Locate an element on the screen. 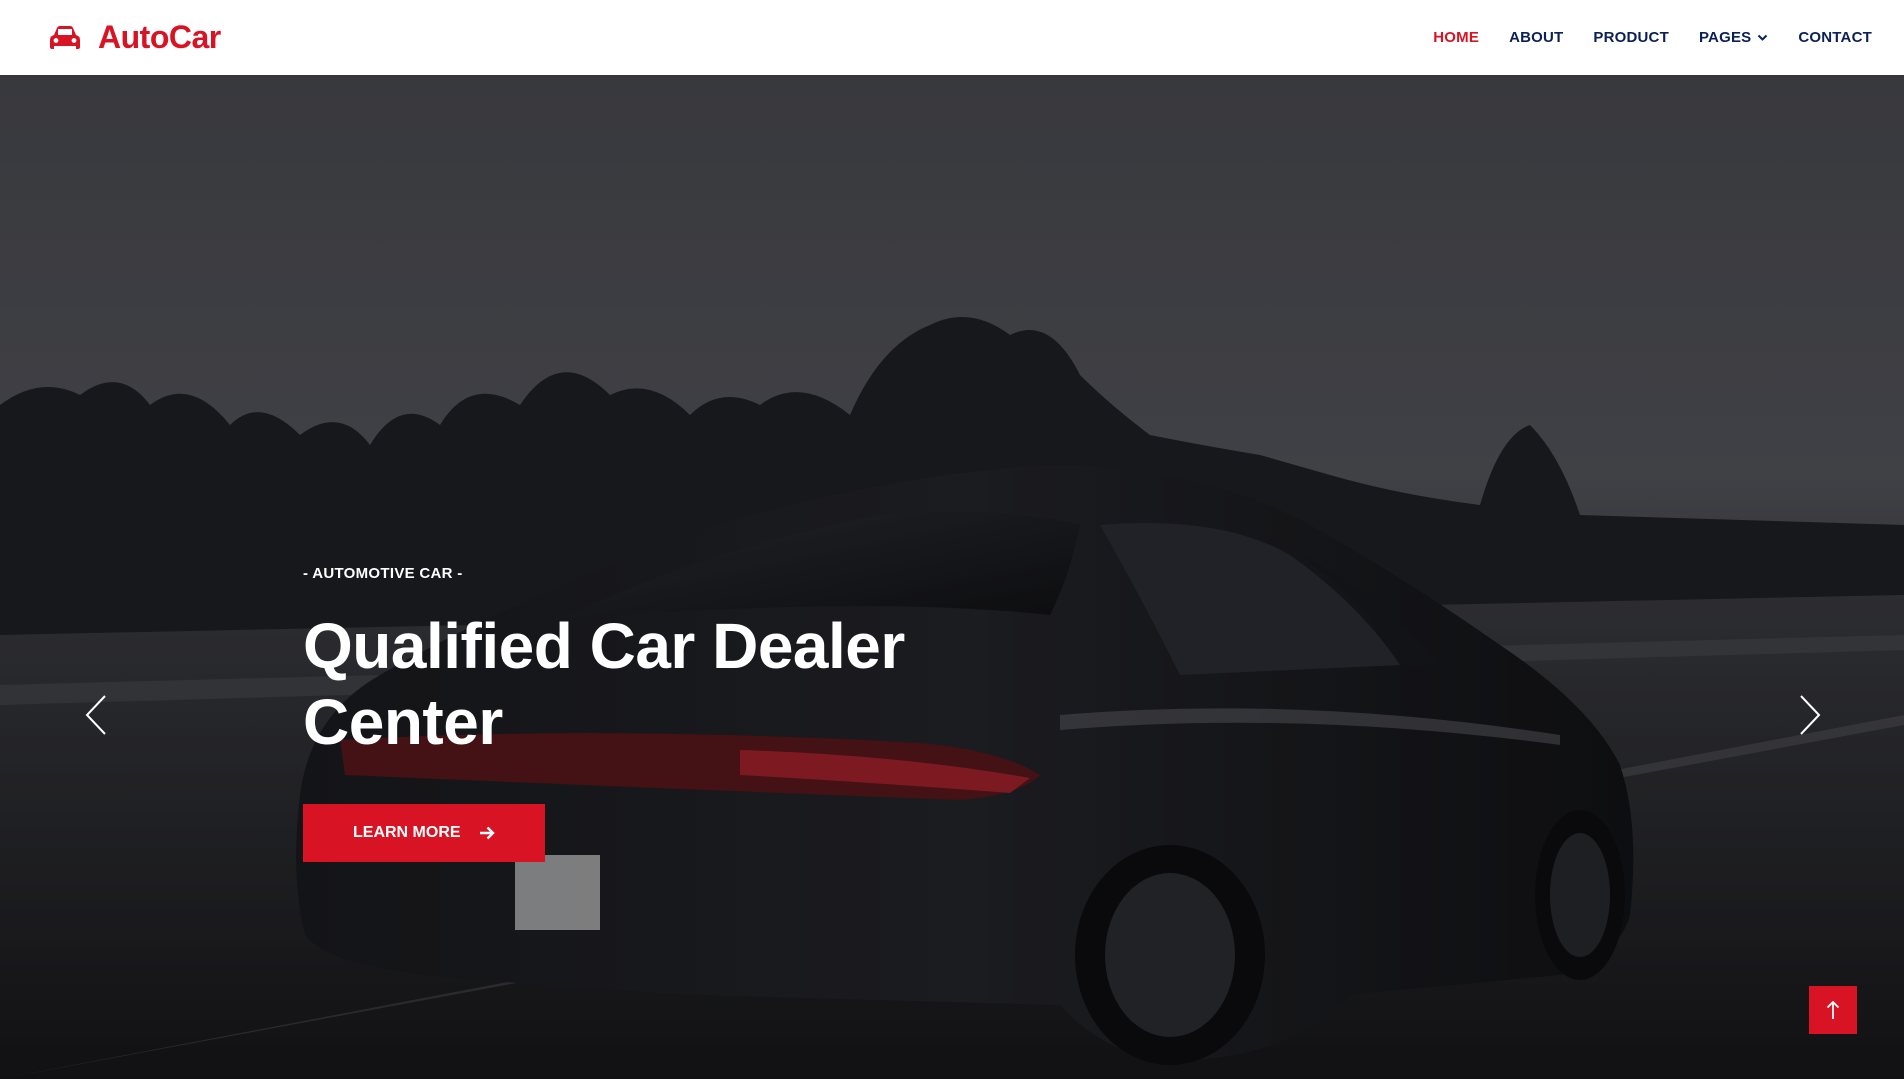 Image resolution: width=1904 pixels, height=1079 pixels. carousel-next-button is located at coordinates (1810, 715).